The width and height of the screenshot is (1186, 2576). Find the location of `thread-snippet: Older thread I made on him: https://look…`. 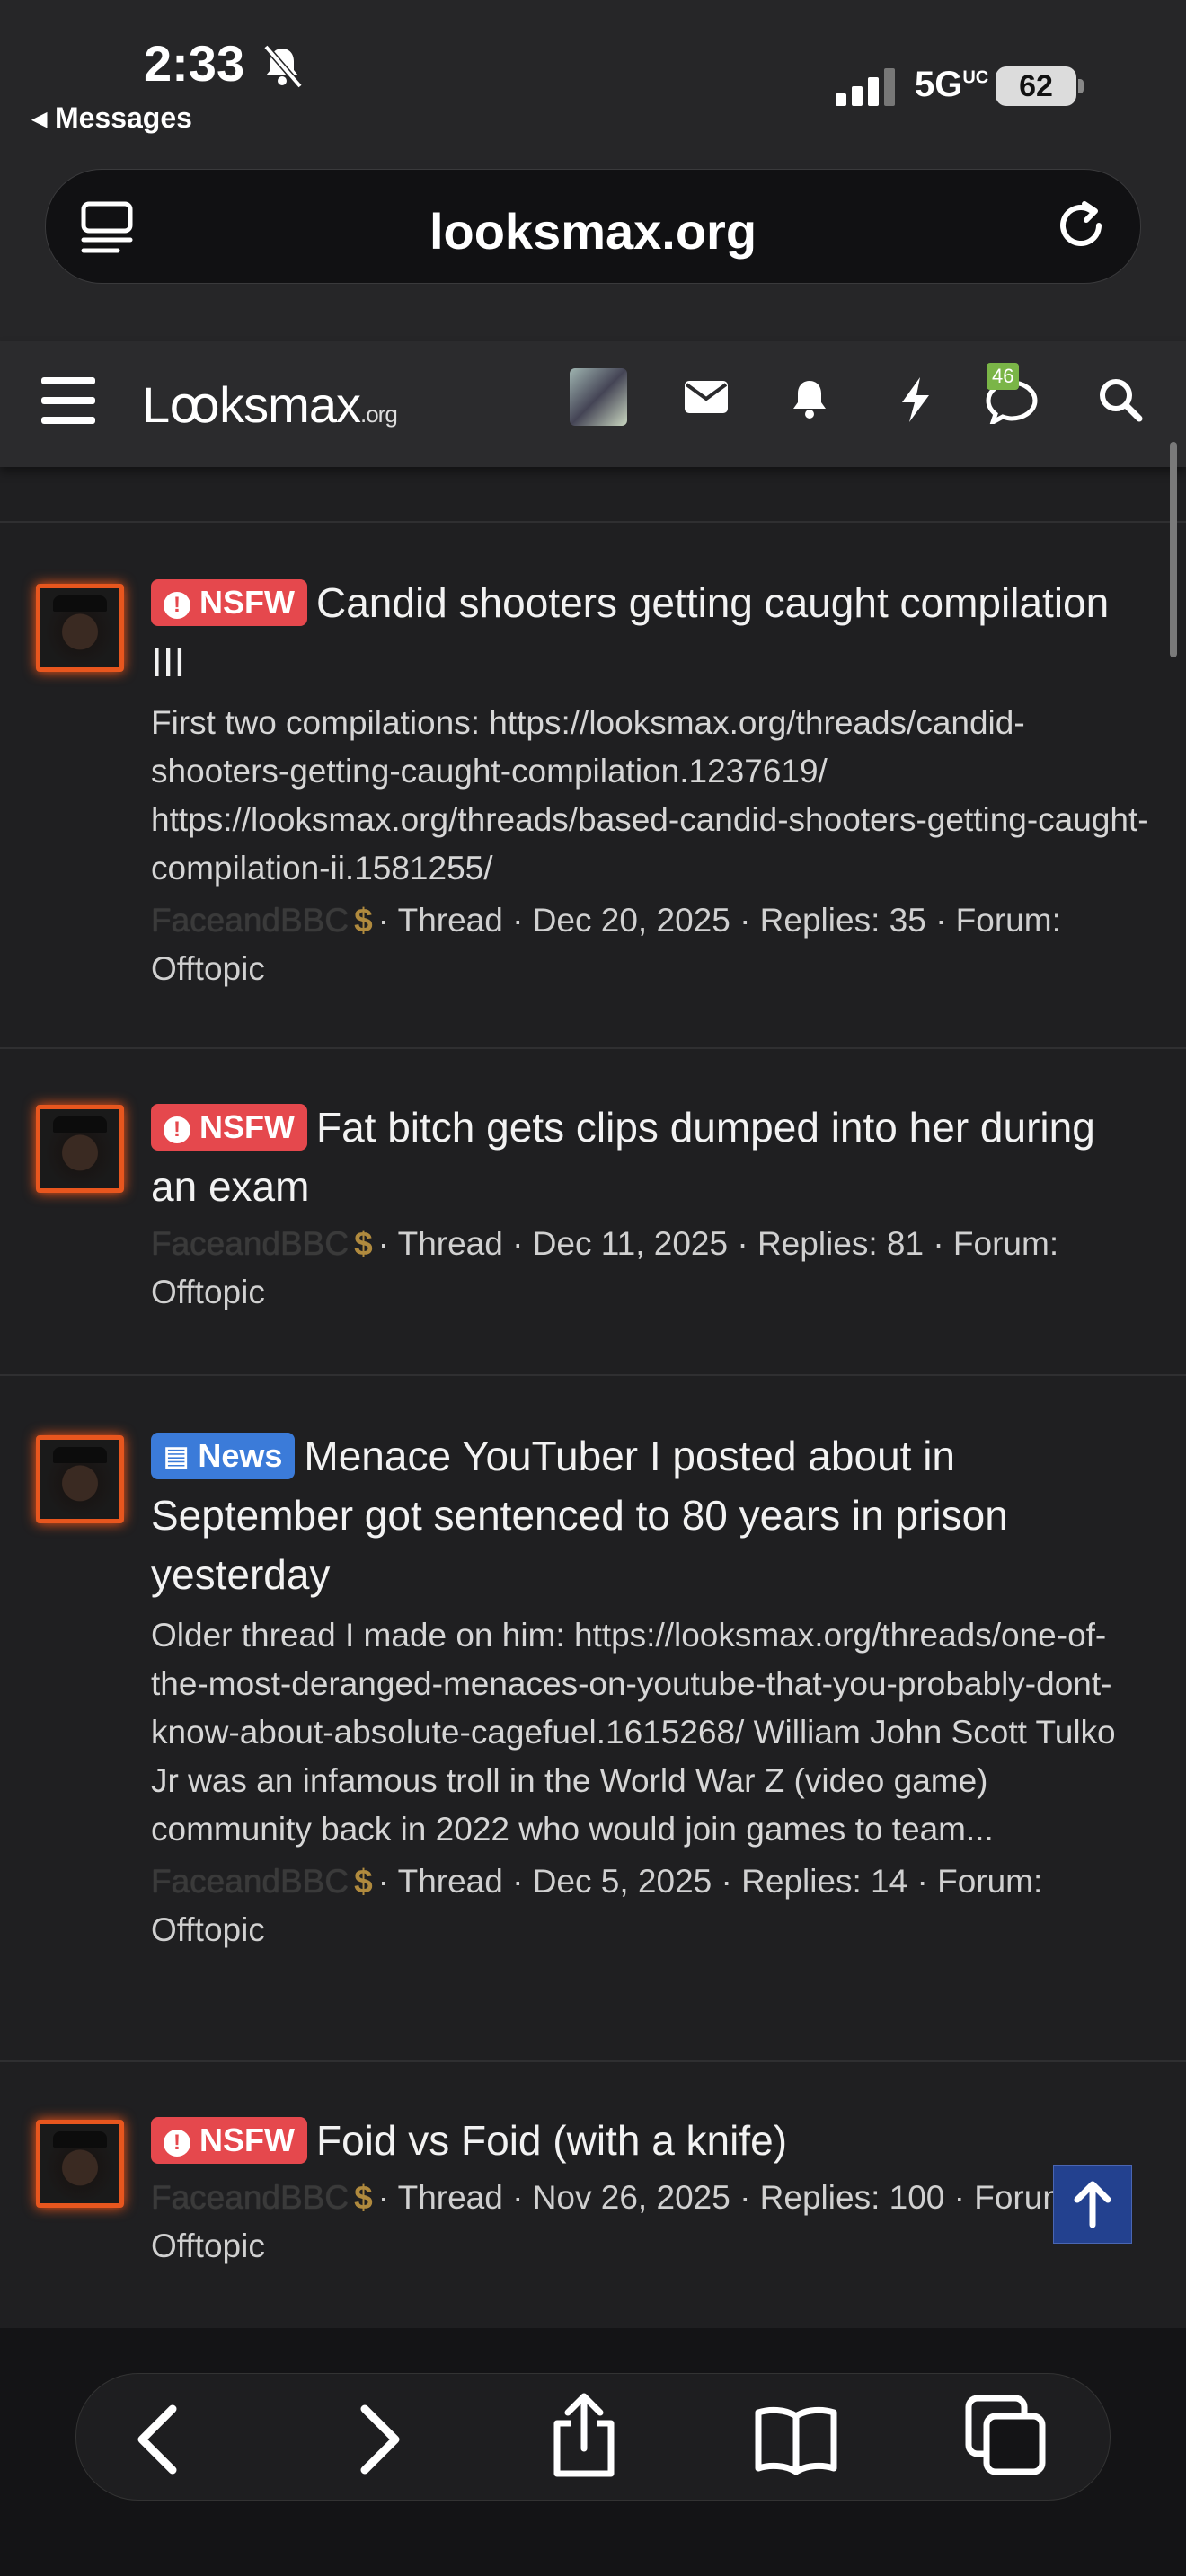

thread-snippet: Older thread I made on him: https://look… is located at coordinates (633, 1732).